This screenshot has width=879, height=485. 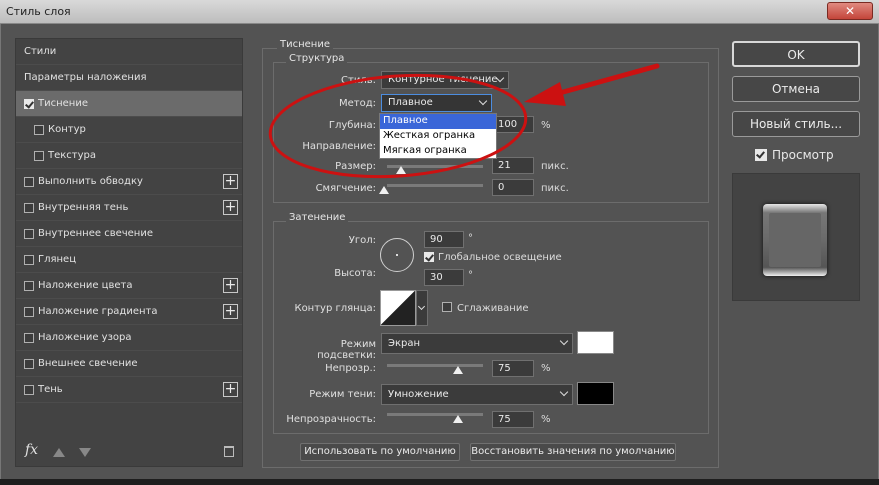 What do you see at coordinates (438, 121) in the screenshot?
I see `method-option: Плавное` at bounding box center [438, 121].